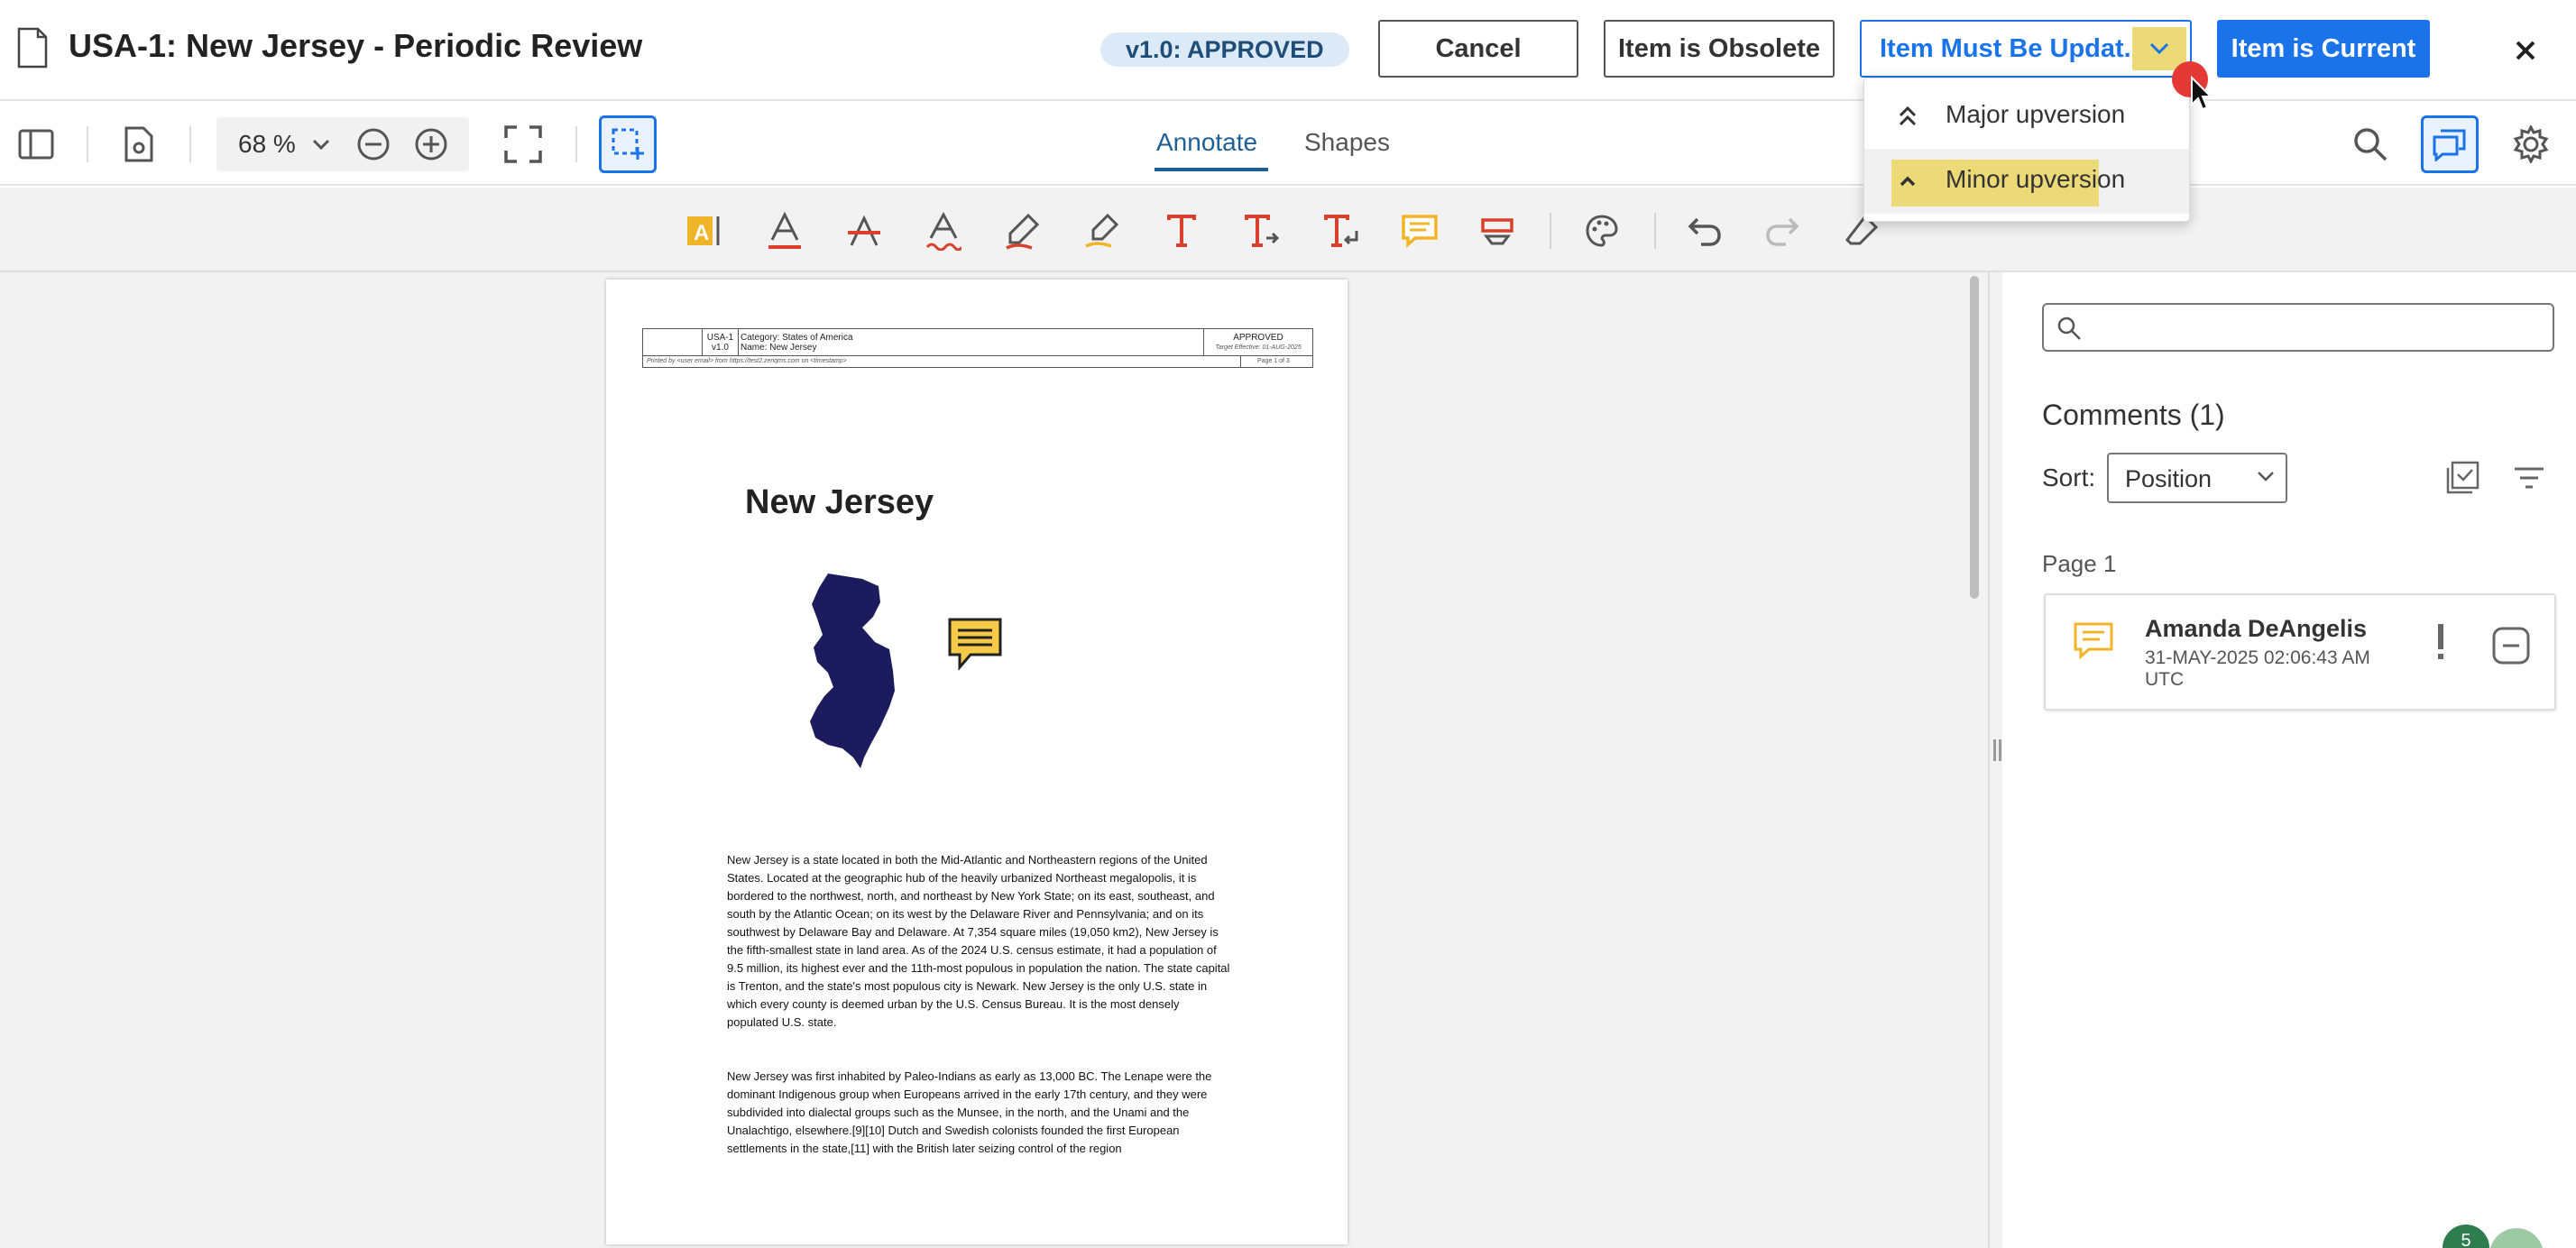 The height and width of the screenshot is (1248, 2576). Describe the element at coordinates (2069, 477) in the screenshot. I see `sort-label: Sort:` at that location.